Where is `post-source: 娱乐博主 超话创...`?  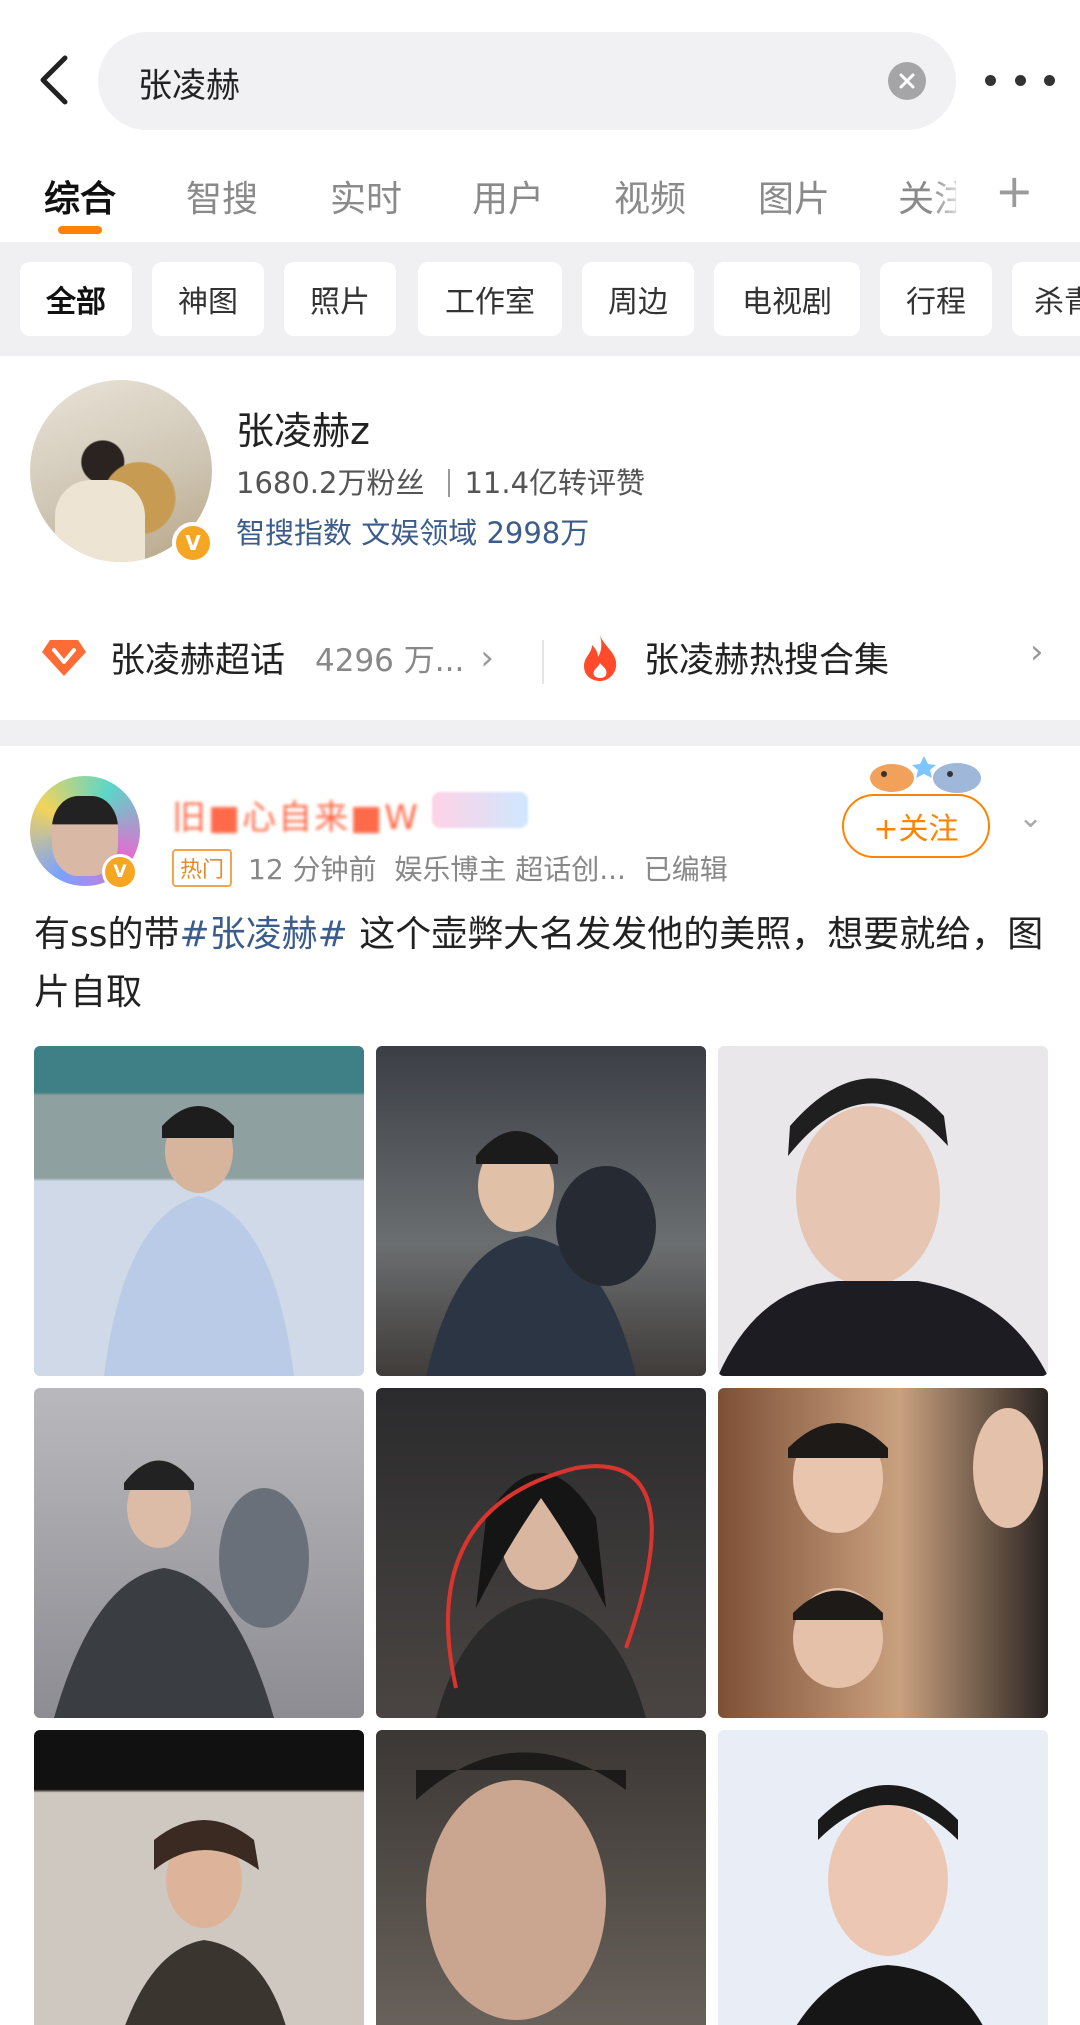 post-source: 娱乐博主 超话创... is located at coordinates (510, 869).